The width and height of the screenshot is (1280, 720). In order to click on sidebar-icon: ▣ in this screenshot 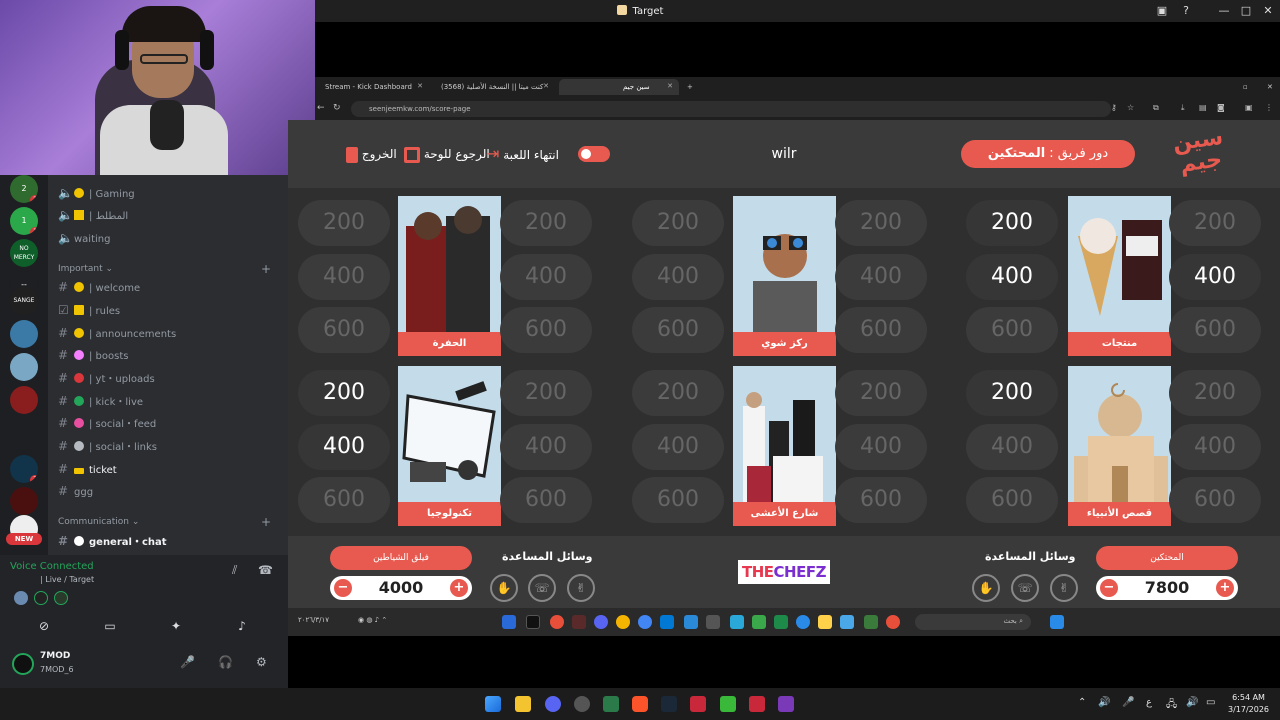, I will do `click(1249, 107)`.